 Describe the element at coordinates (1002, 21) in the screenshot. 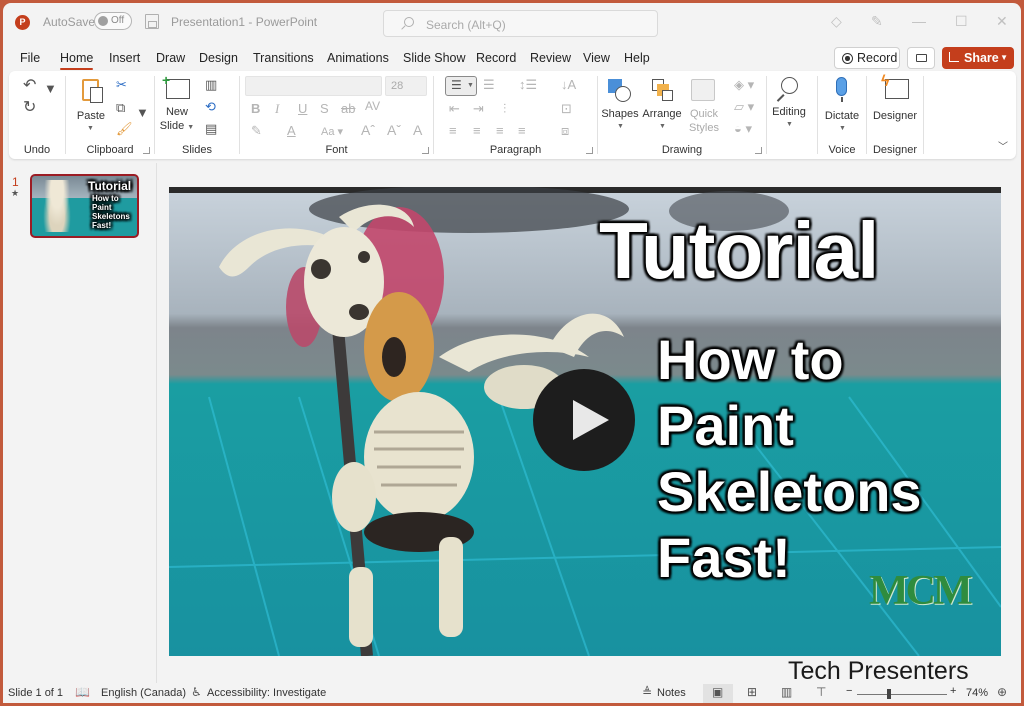

I see `close-icon: ✕` at that location.